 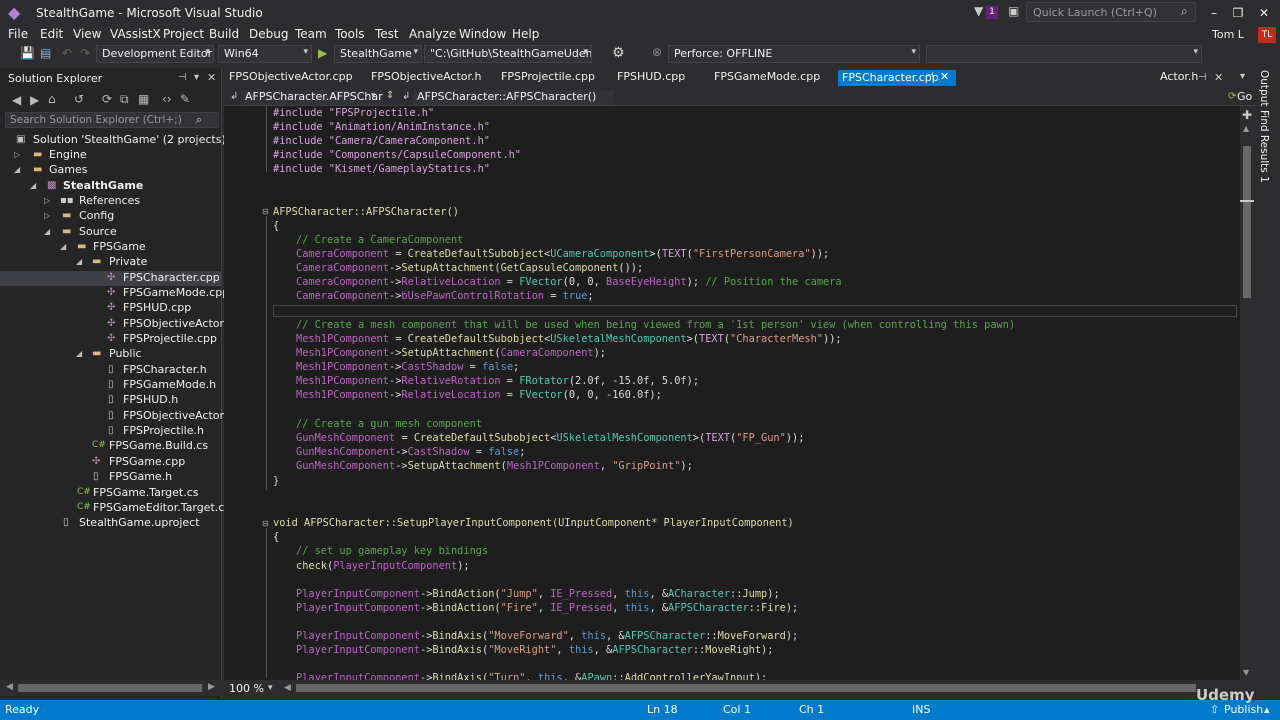 I want to click on menu-window: Window, so click(x=482, y=34).